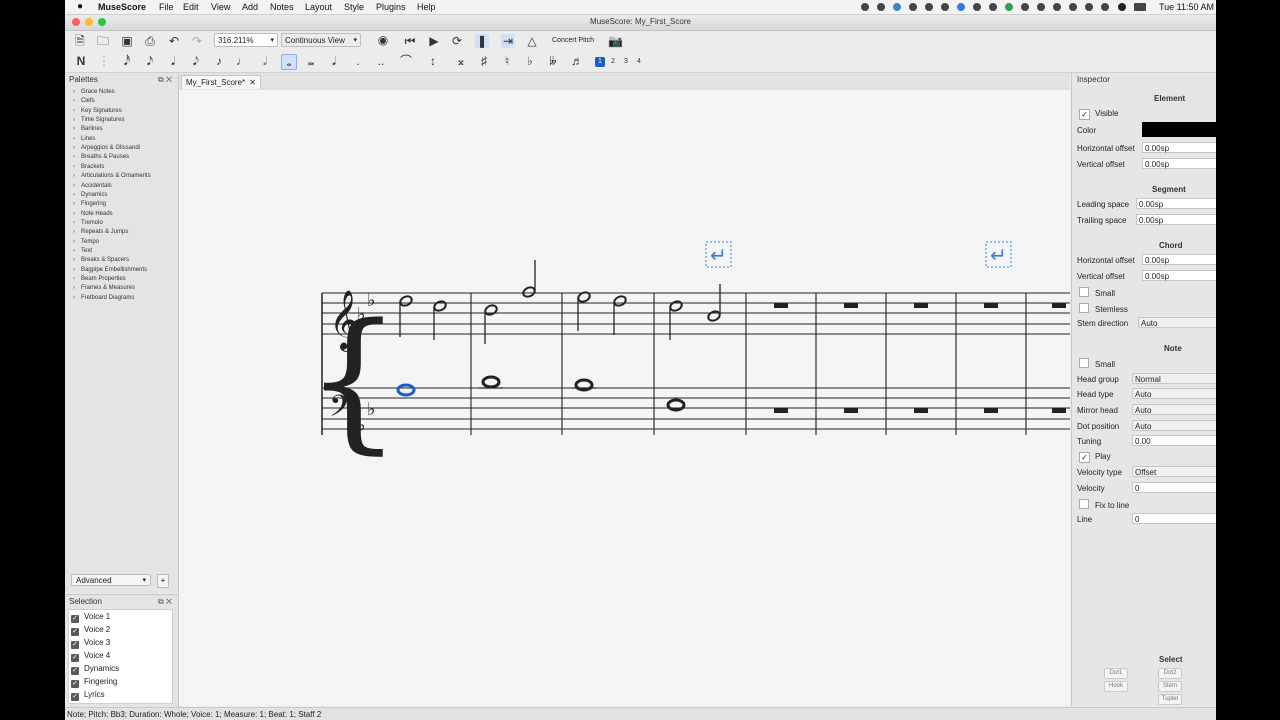 This screenshot has height=720, width=1280. I want to click on selection-filter-item: ✓ Dynamics, so click(95, 669).